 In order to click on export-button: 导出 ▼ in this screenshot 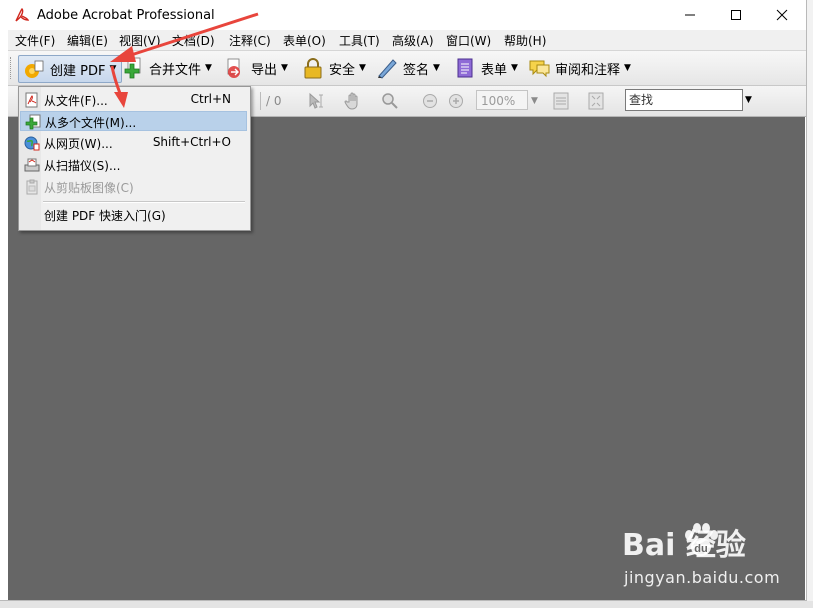, I will do `click(256, 68)`.